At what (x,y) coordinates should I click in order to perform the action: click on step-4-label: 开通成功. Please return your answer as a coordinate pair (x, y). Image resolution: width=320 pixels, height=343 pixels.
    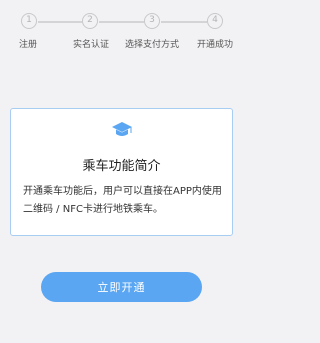
    Looking at the image, I should click on (215, 45).